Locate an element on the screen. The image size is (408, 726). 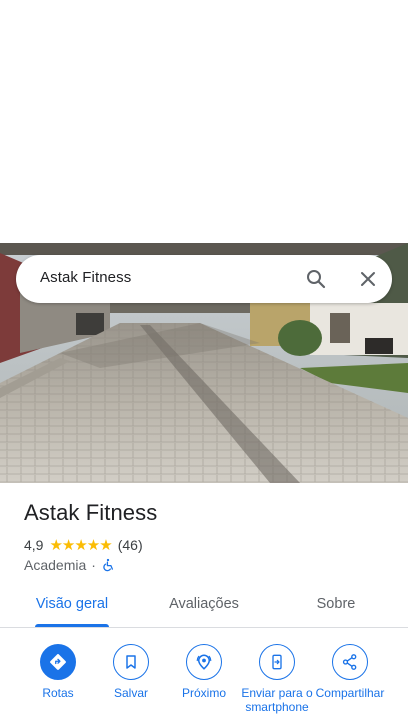
directions-label: Rotas is located at coordinates (58, 693).